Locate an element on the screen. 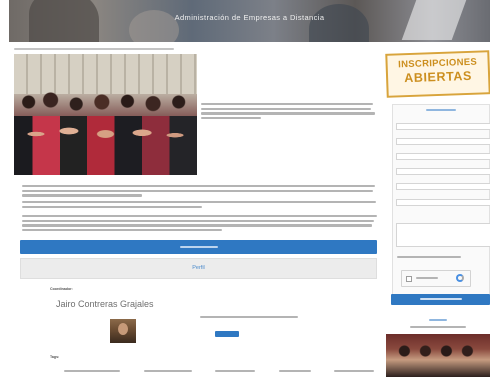  contact-form is located at coordinates (441, 204).